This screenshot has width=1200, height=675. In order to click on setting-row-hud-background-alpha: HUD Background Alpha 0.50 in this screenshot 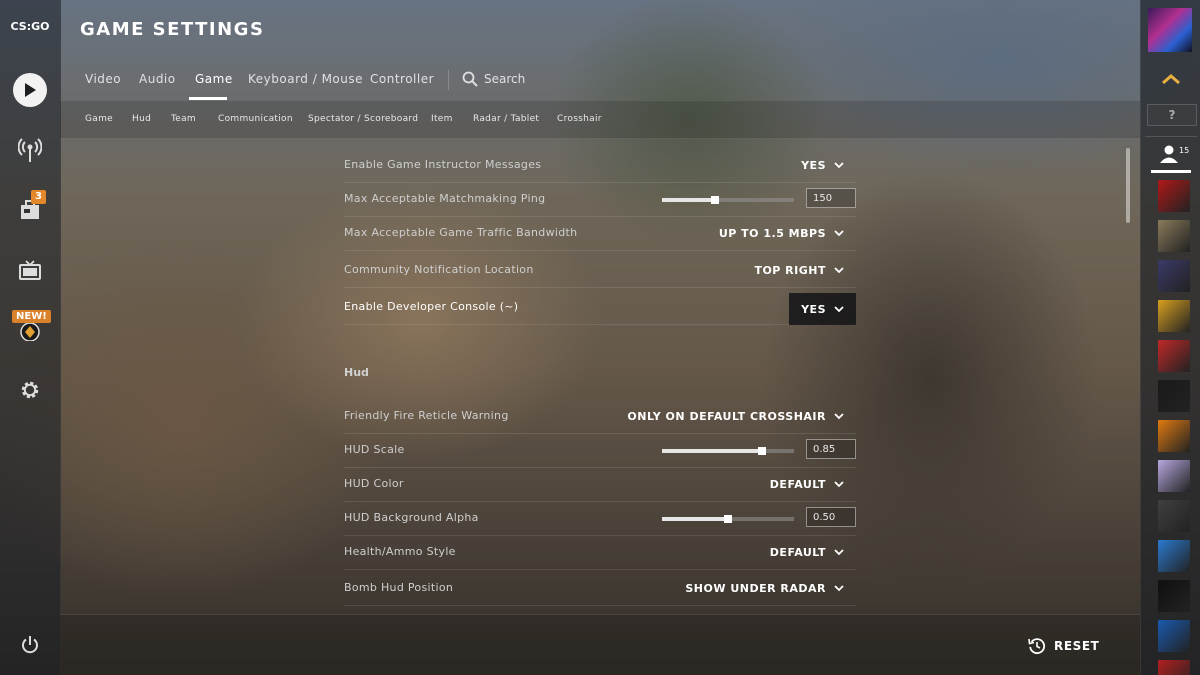, I will do `click(600, 519)`.